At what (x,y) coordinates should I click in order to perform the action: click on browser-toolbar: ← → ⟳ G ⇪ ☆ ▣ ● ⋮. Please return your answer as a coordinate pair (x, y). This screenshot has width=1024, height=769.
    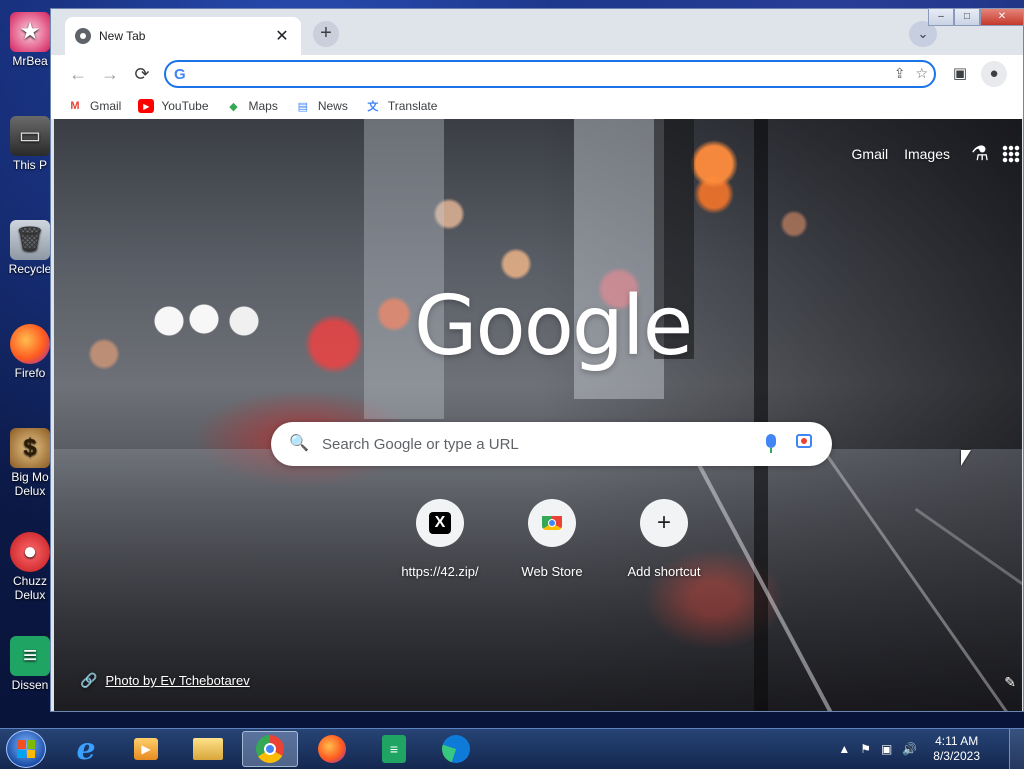
    Looking at the image, I should click on (537, 74).